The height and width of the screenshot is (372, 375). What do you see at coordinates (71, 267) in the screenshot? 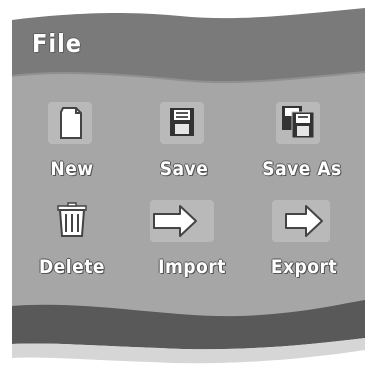
I see `delete-label: Delete` at bounding box center [71, 267].